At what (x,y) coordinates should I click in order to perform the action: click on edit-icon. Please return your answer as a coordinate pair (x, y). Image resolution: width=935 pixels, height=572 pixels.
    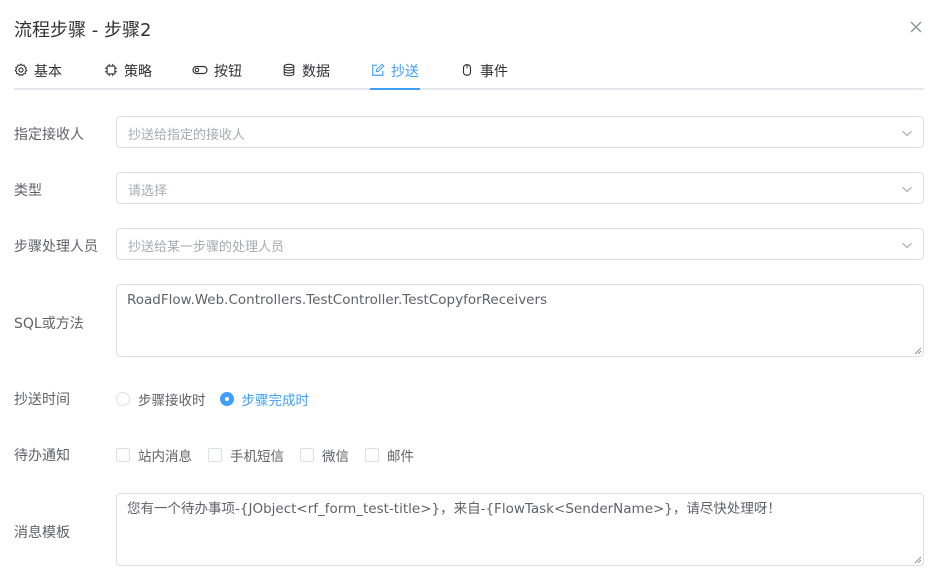
    Looking at the image, I should click on (378, 69).